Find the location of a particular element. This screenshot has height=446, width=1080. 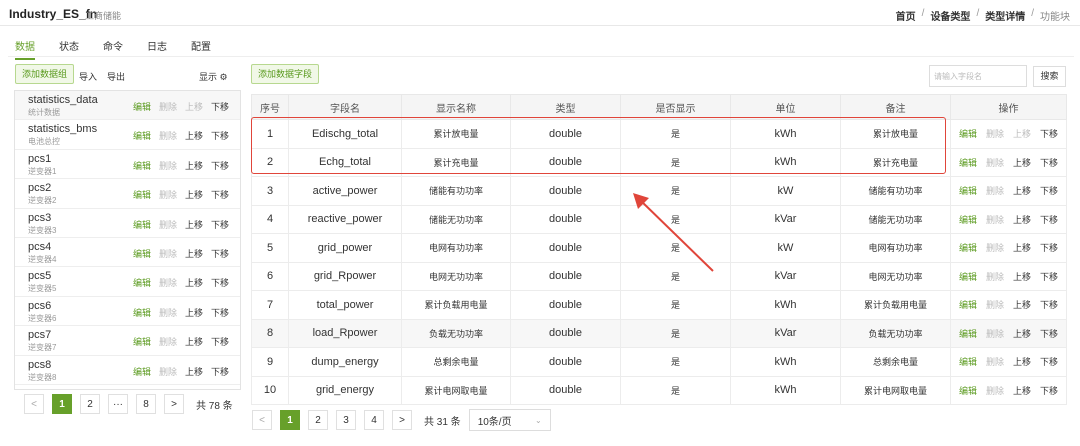

list-item: pcs8 逆变器8 编辑 删除 上移 下移 is located at coordinates (127, 370).